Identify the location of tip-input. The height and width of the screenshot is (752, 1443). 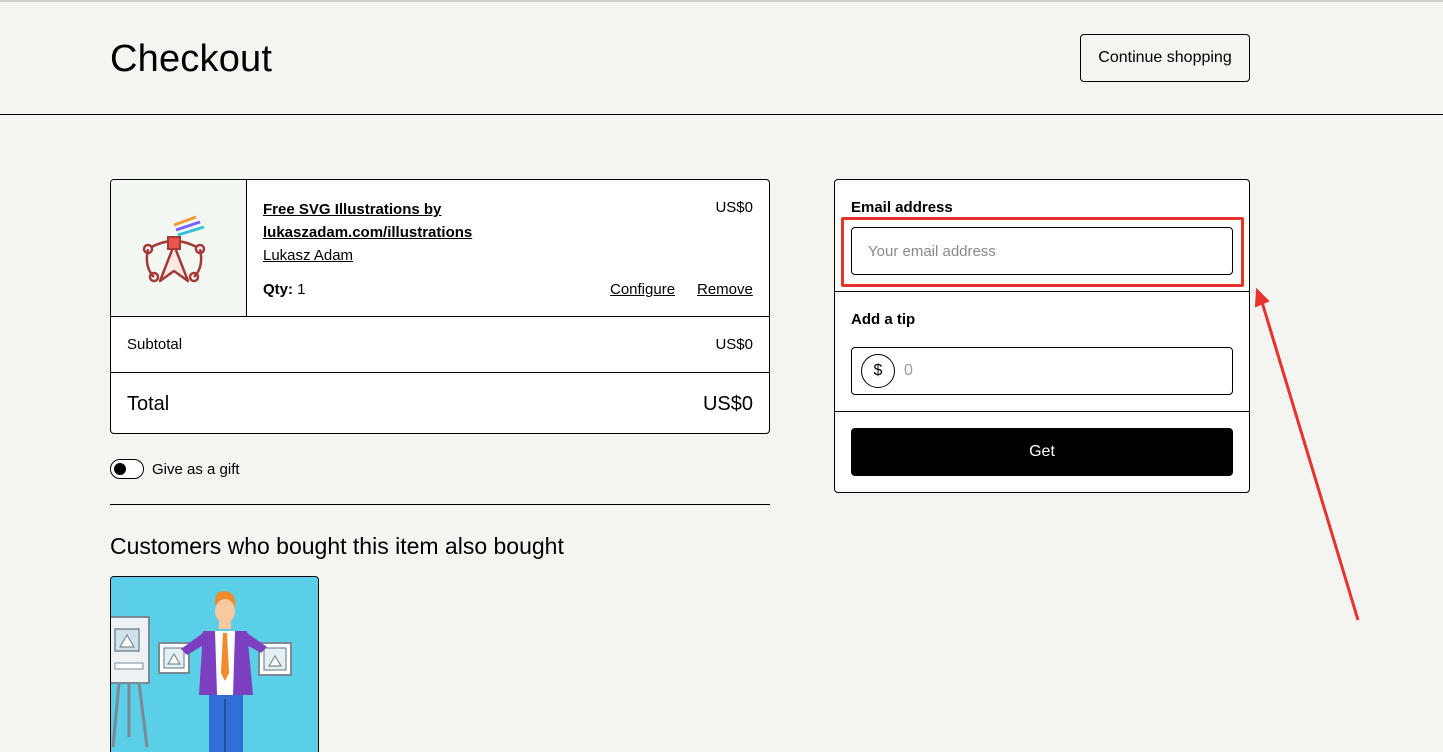
(1054, 371).